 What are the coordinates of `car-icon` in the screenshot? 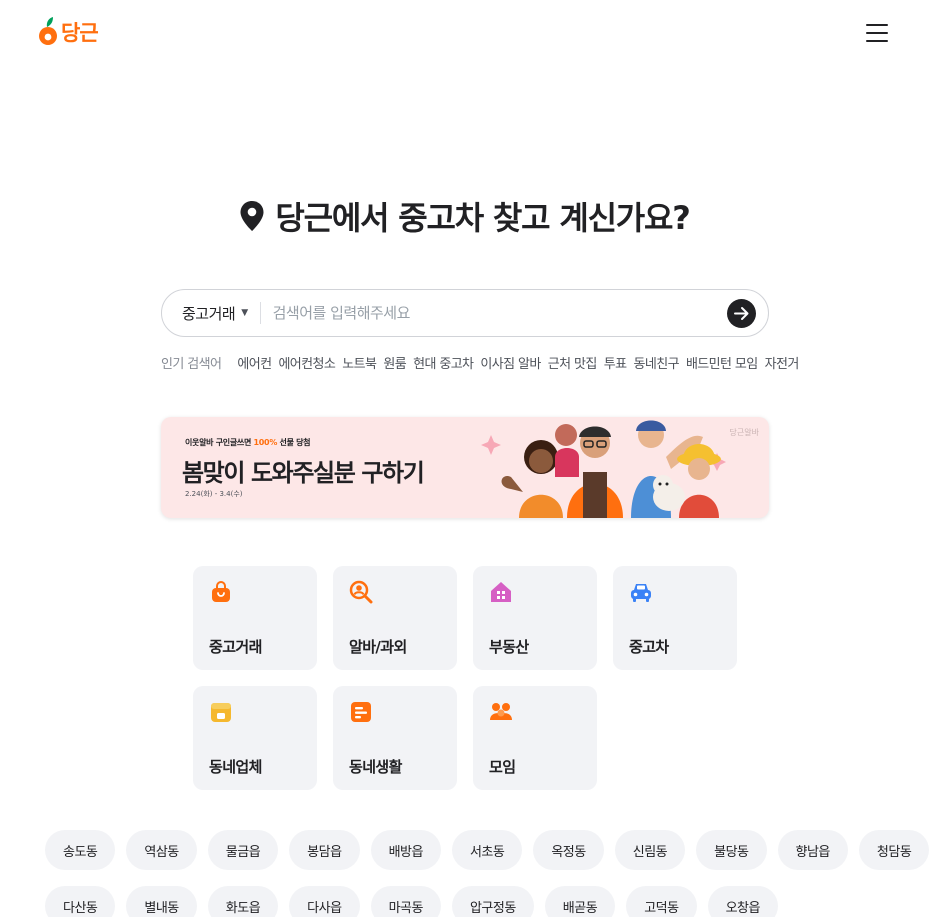 It's located at (641, 593).